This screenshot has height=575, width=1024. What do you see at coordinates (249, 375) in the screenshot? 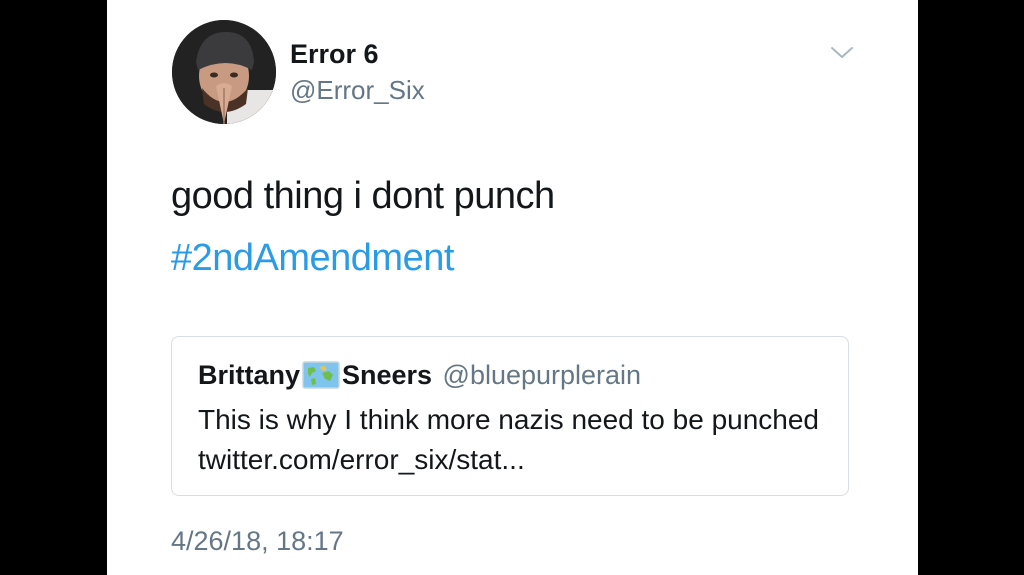
I see `quoted-author-name-first: Brittany` at bounding box center [249, 375].